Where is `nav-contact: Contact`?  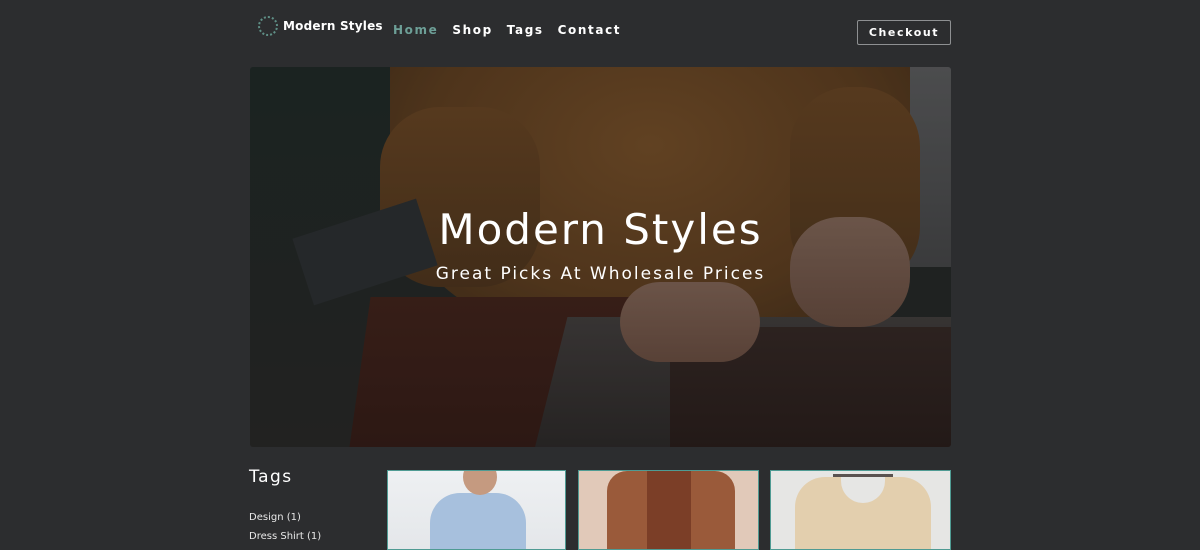 nav-contact: Contact is located at coordinates (589, 30).